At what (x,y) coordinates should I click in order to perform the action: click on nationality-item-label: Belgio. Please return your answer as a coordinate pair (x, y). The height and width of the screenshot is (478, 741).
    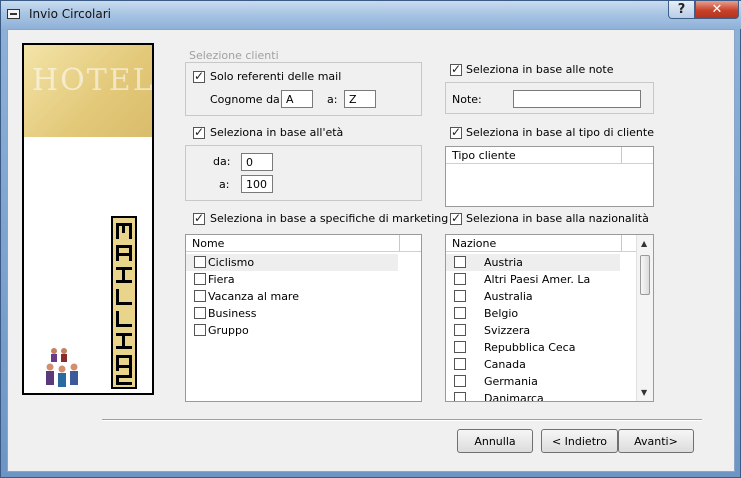
    Looking at the image, I should click on (501, 313).